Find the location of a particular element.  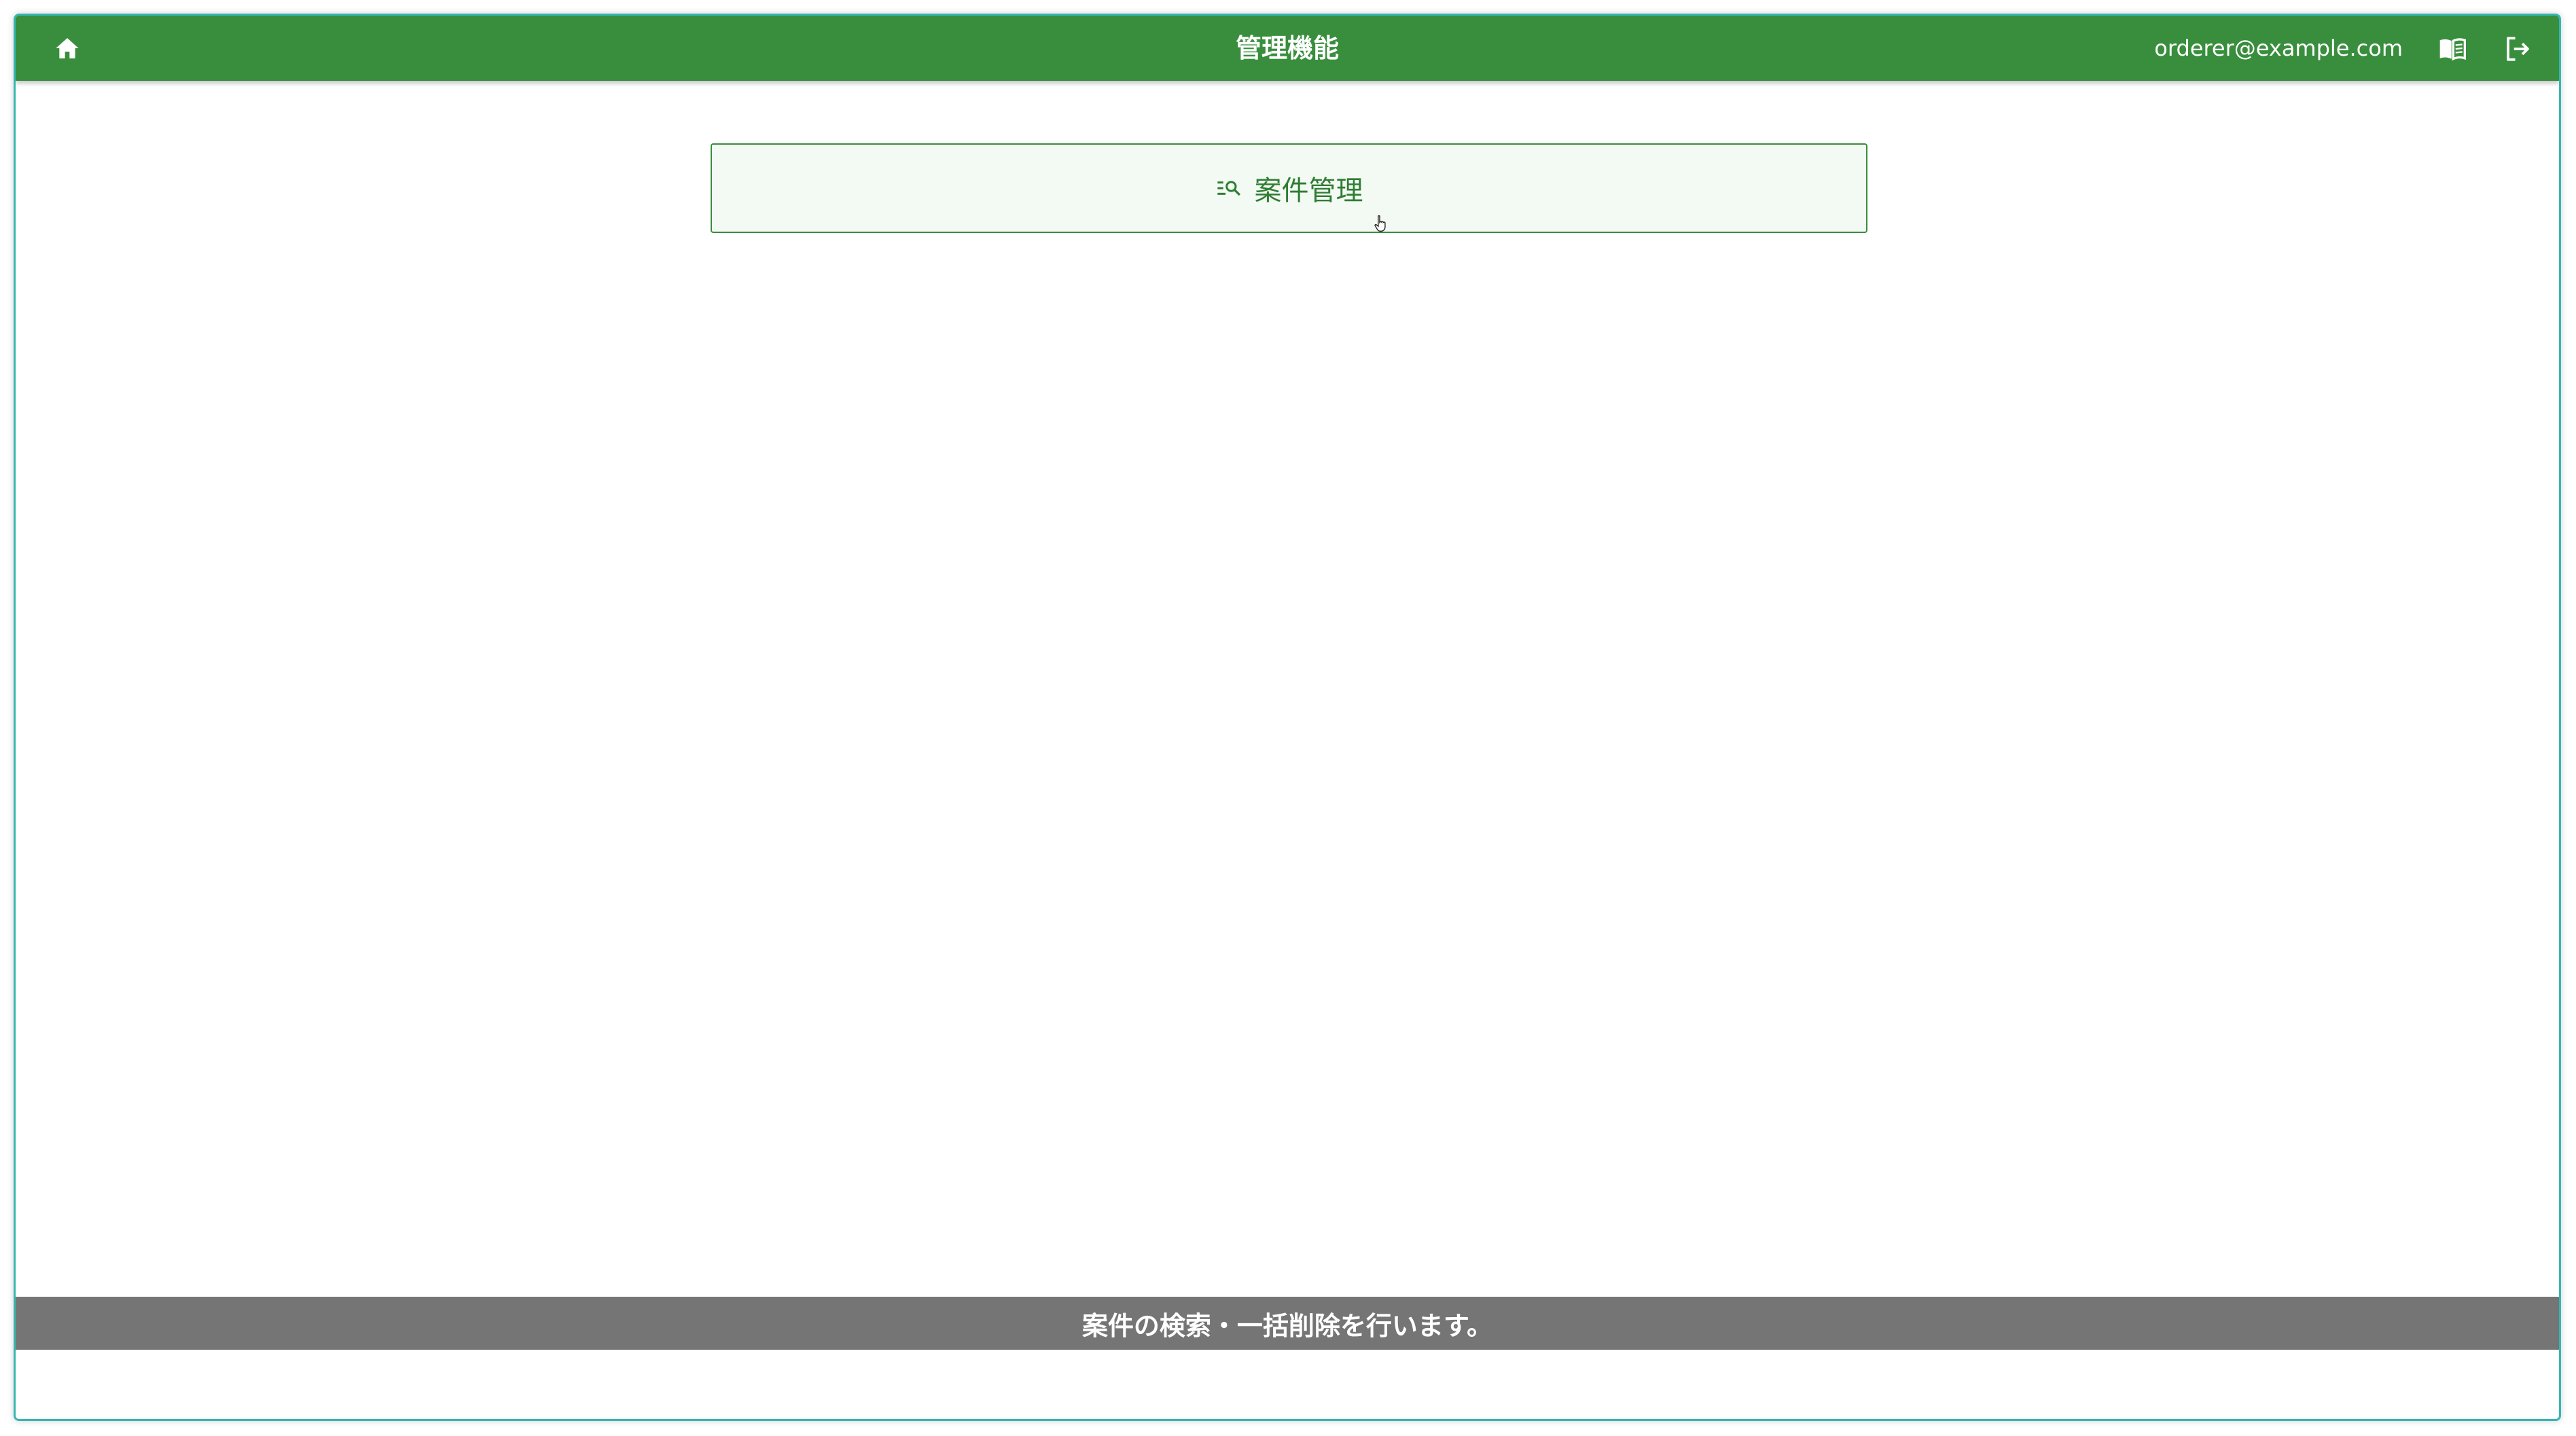

status-message: 案件の検索・一括削除を行います。 is located at coordinates (1287, 1325).